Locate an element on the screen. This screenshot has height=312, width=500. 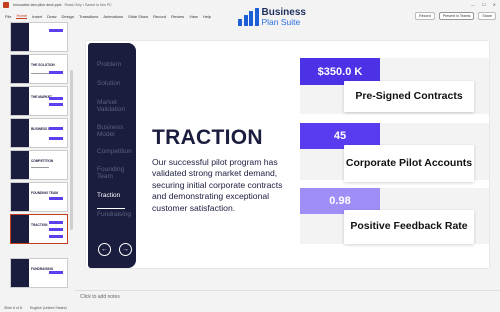
powerpoint-icon is located at coordinates (6, 5).